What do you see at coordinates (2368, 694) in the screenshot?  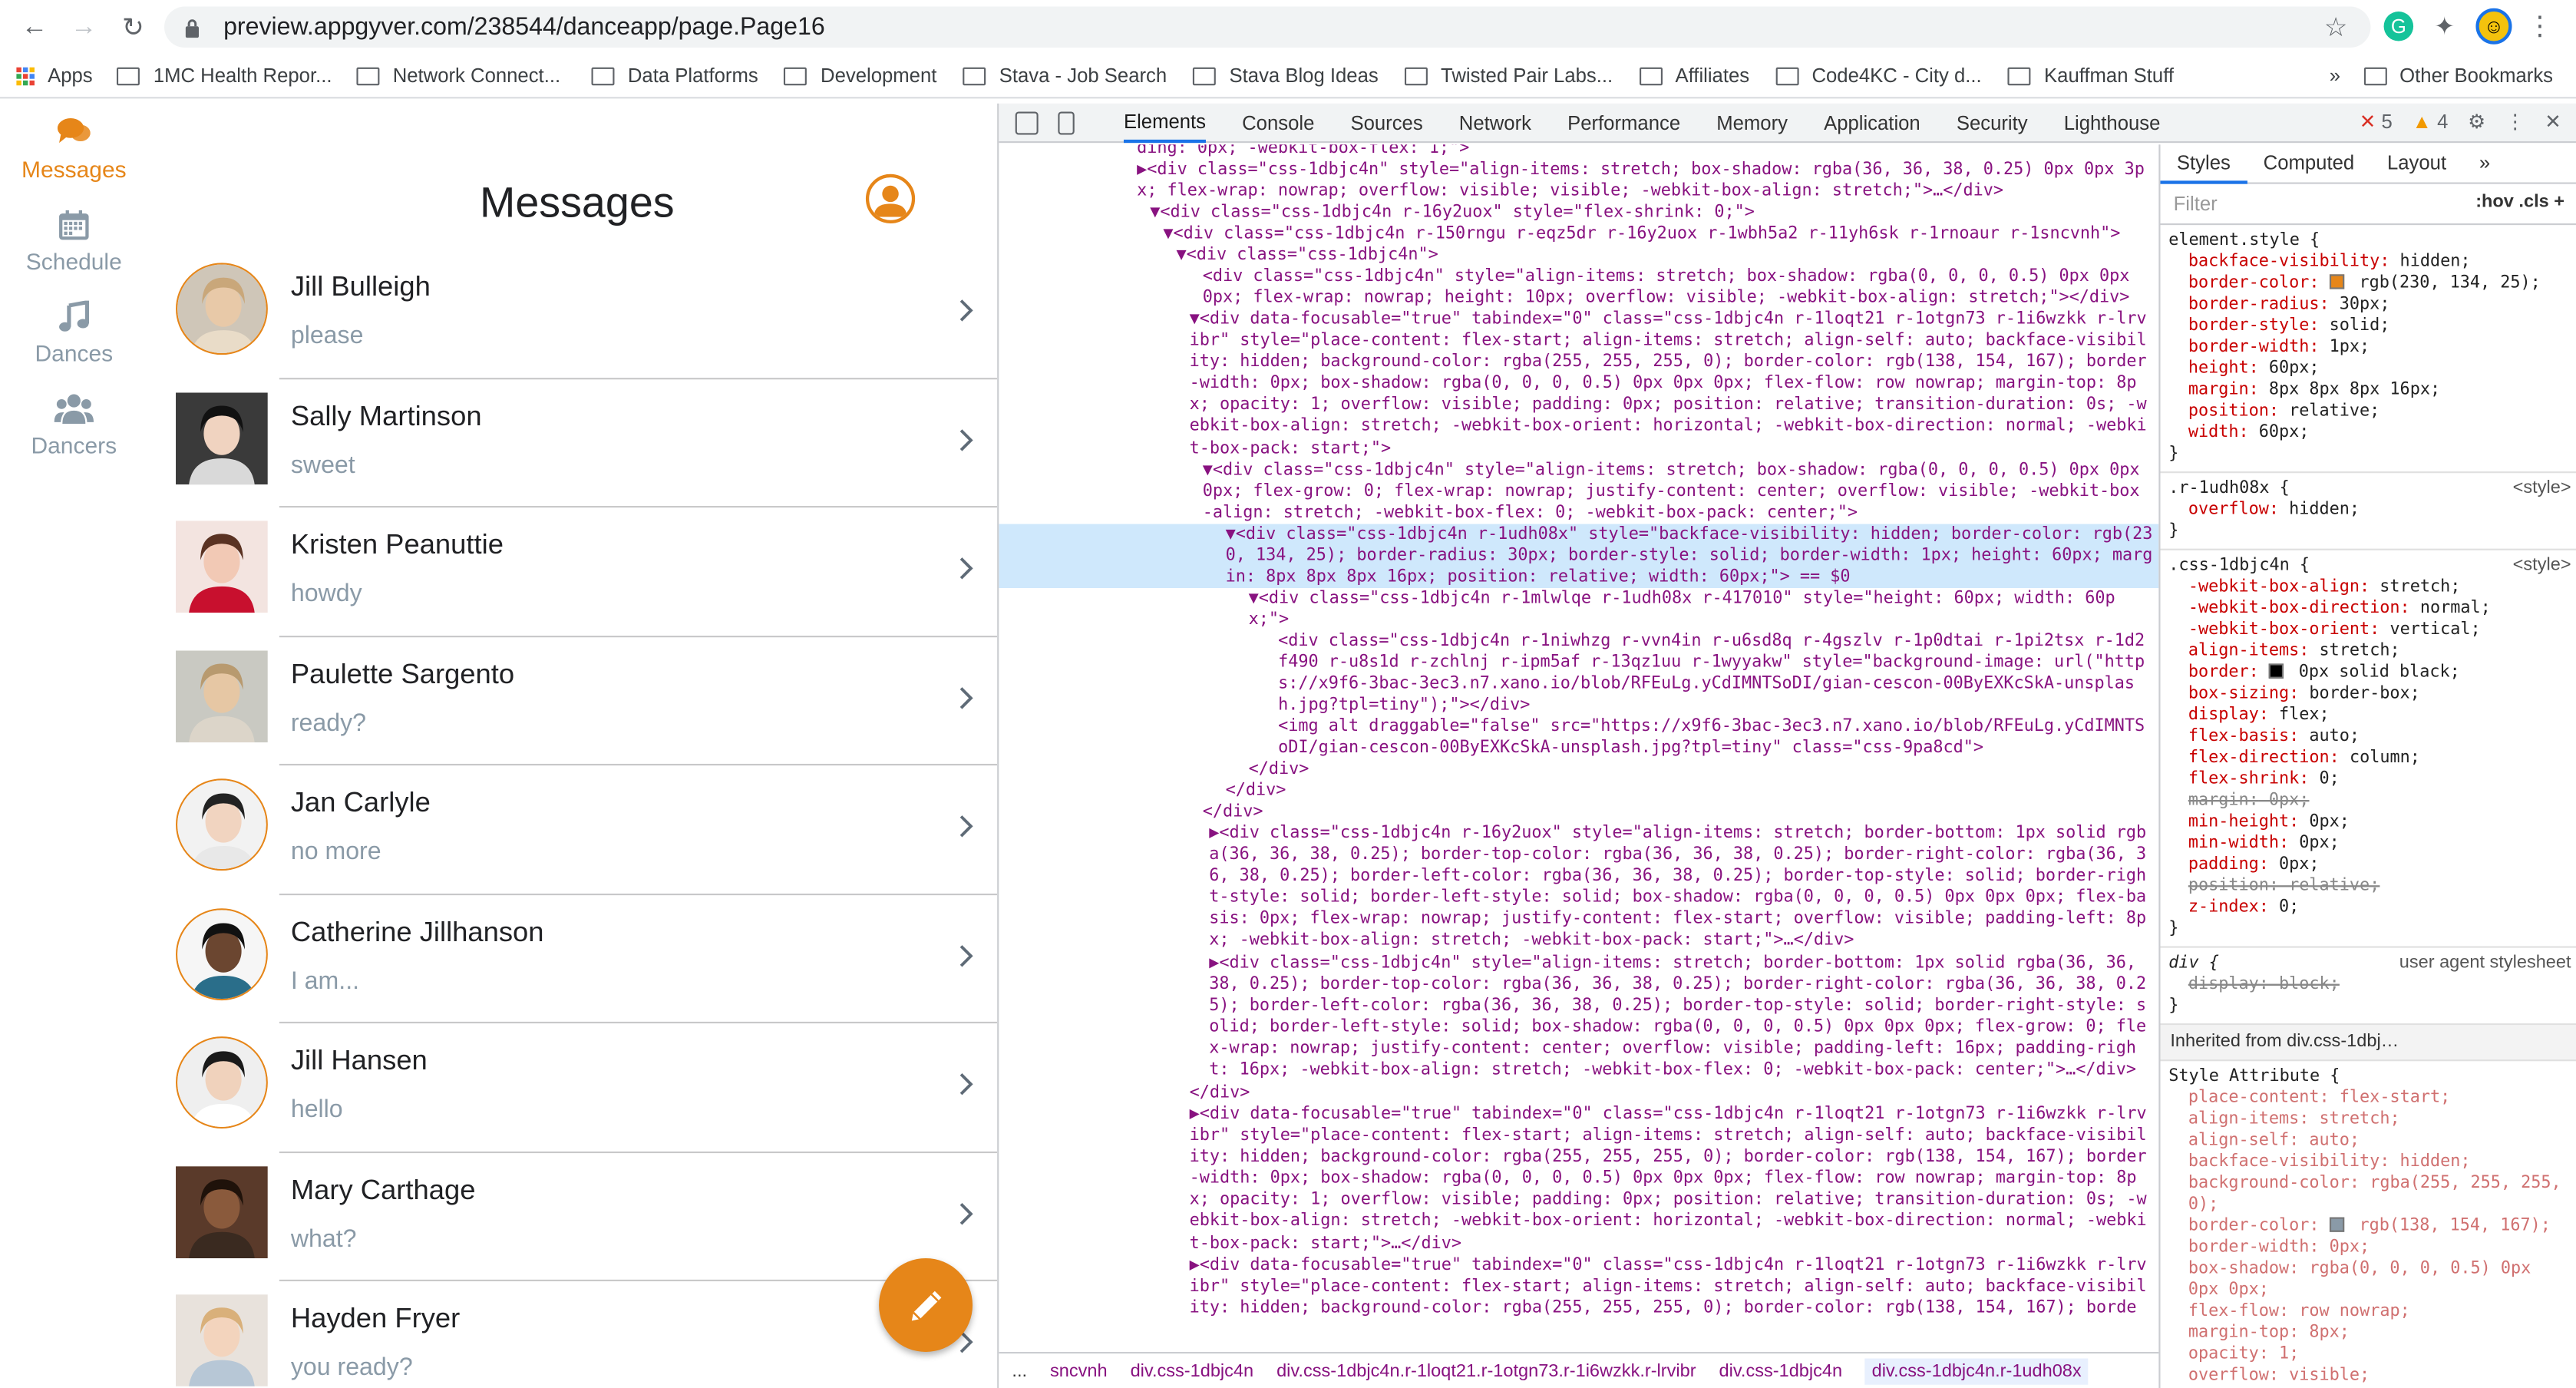 I see `style-property: box-sizing: border-box;` at bounding box center [2368, 694].